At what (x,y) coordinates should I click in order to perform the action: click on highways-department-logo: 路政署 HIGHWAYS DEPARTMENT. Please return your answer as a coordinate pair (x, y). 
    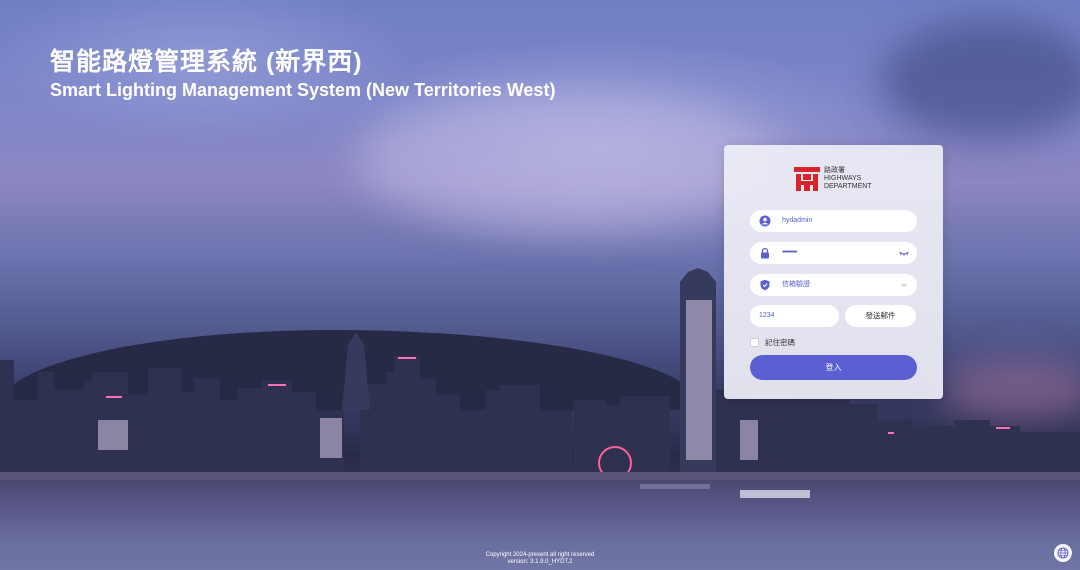
    Looking at the image, I should click on (833, 179).